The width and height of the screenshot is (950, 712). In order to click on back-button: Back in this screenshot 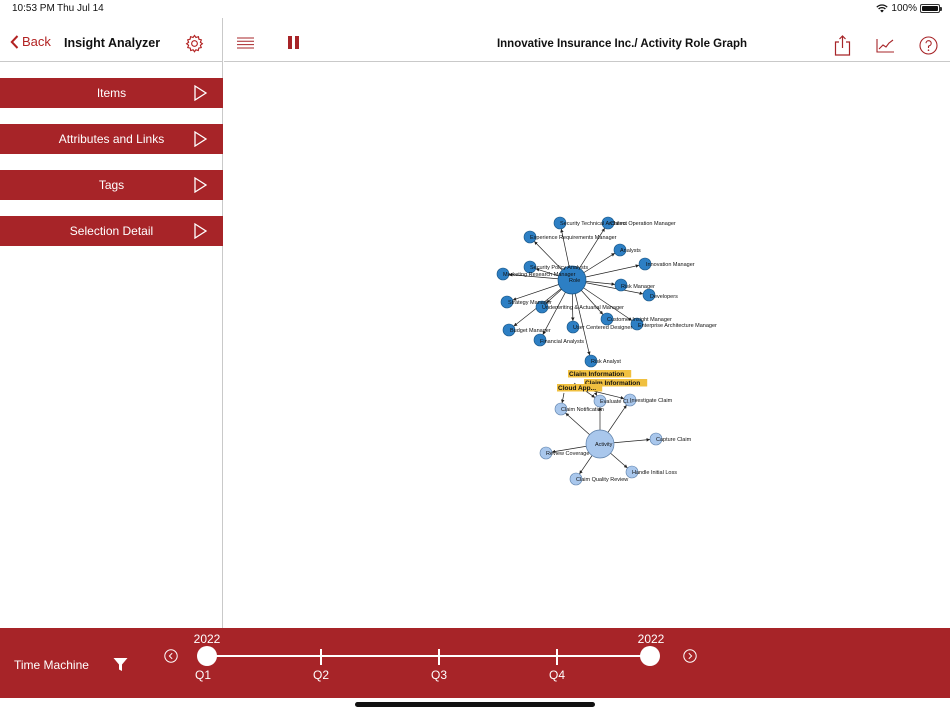, I will do `click(30, 41)`.